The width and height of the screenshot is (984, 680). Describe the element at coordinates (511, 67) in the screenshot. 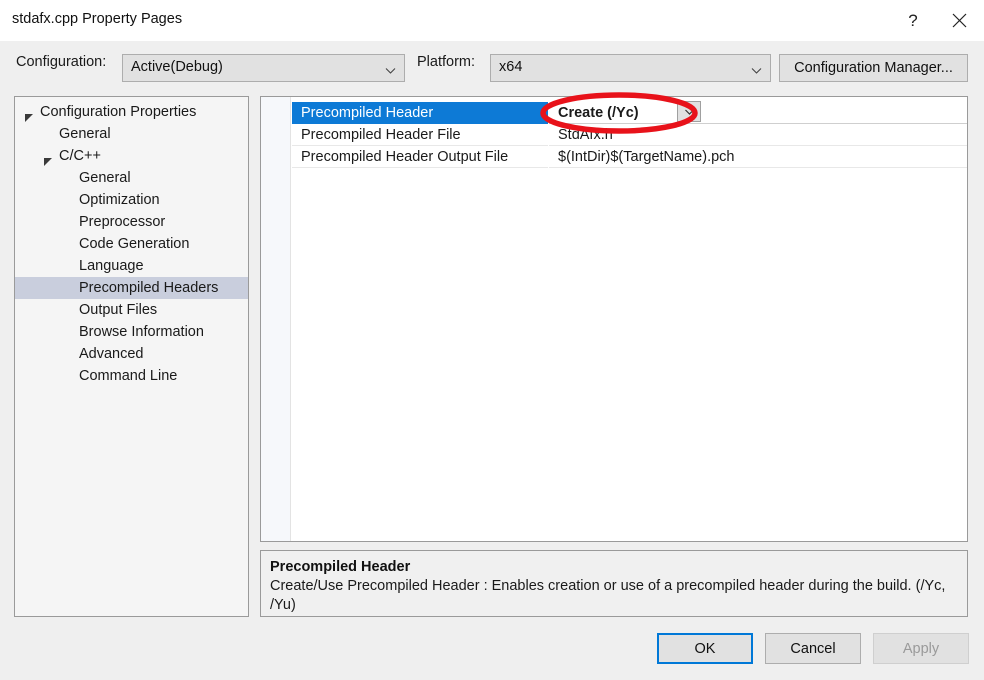

I see `platform-select-value: x64` at that location.